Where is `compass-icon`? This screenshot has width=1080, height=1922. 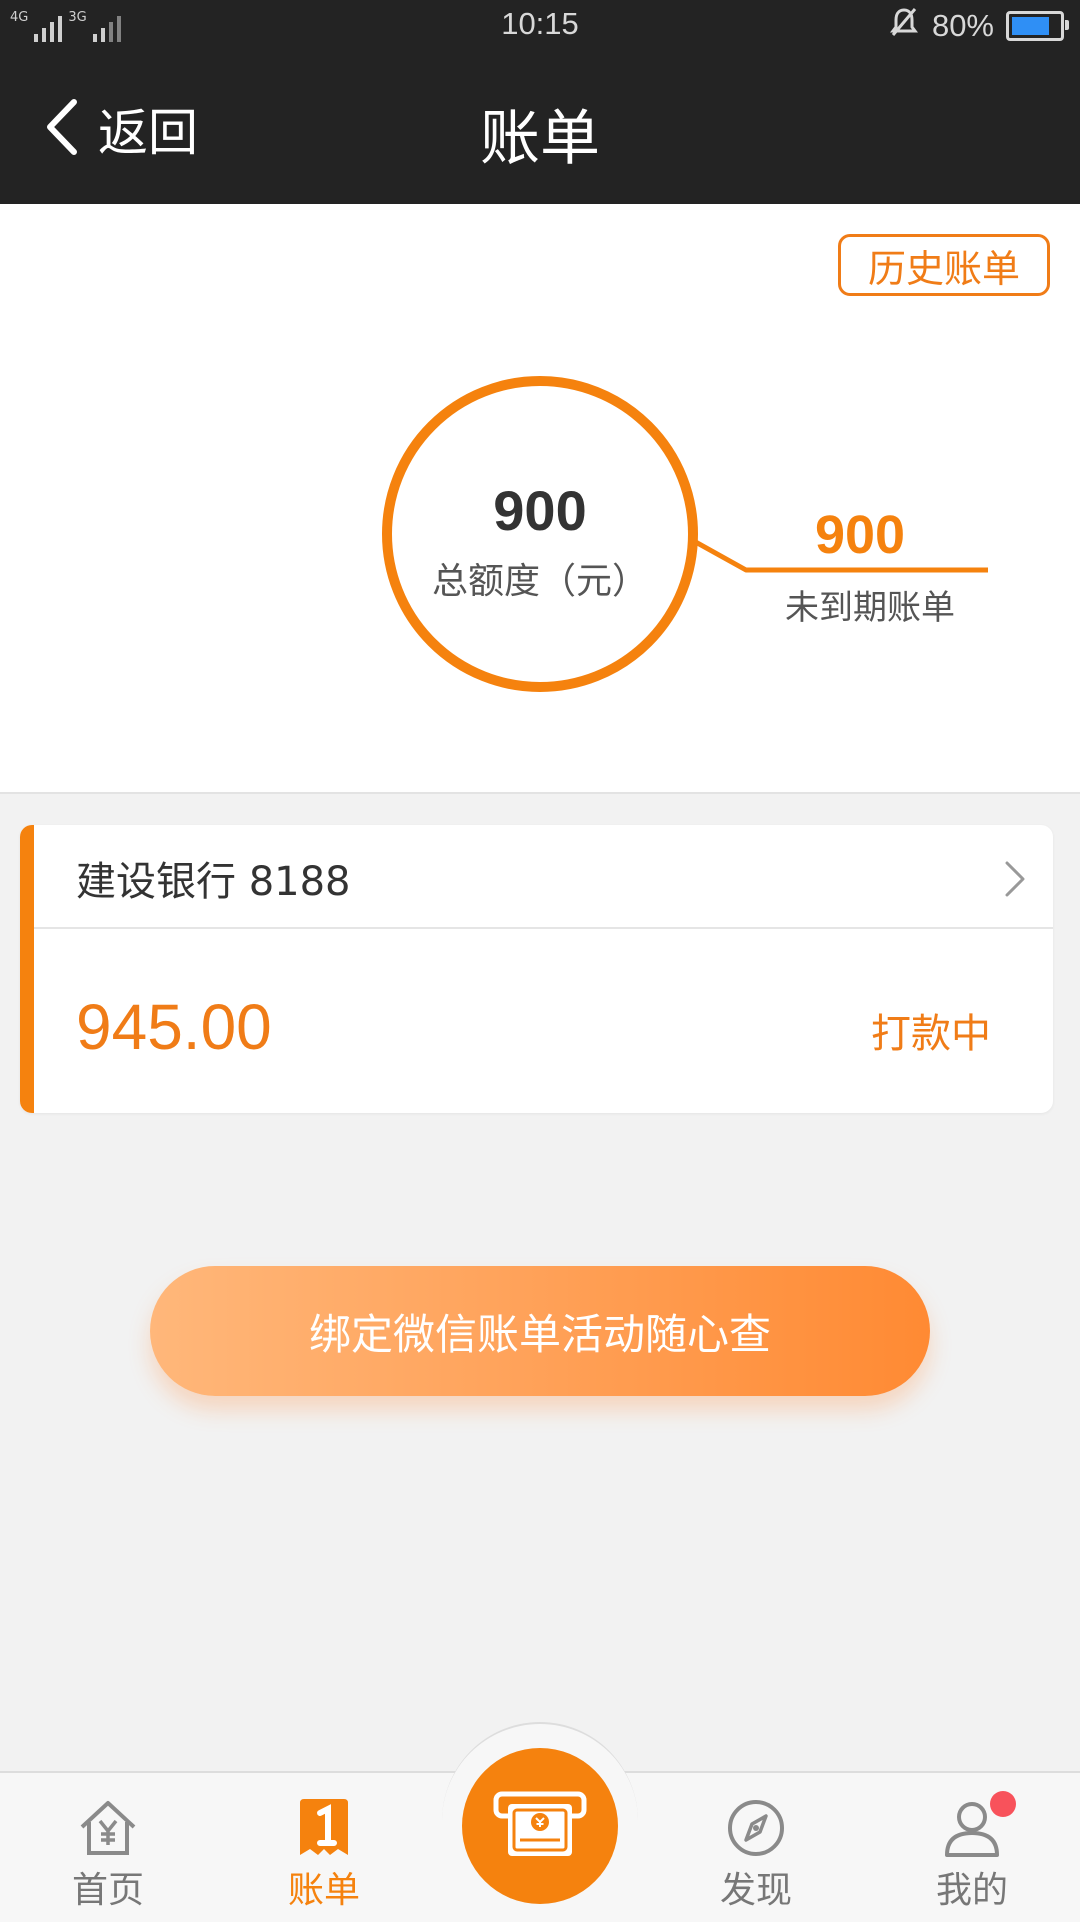 compass-icon is located at coordinates (756, 1830).